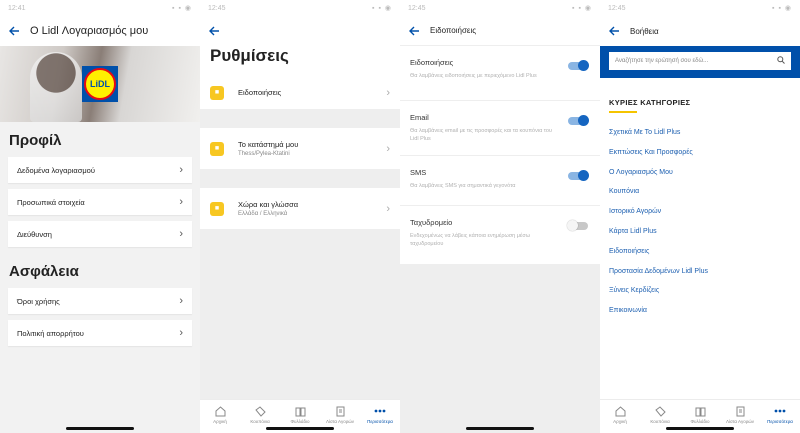  What do you see at coordinates (700, 252) in the screenshot?
I see `category-link: Ειδοποιήσεις` at bounding box center [700, 252].